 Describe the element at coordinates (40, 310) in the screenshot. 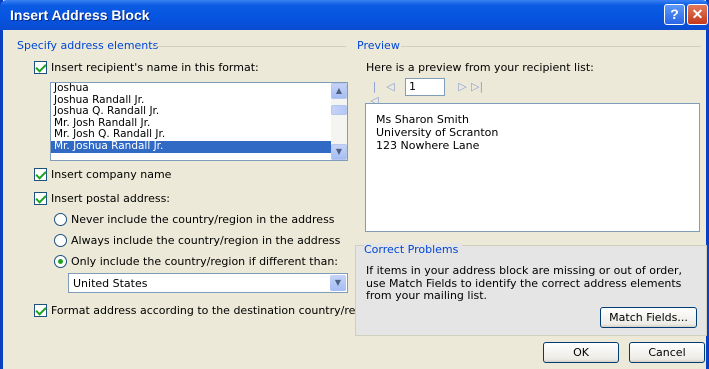

I see `format-address-checkbox` at that location.